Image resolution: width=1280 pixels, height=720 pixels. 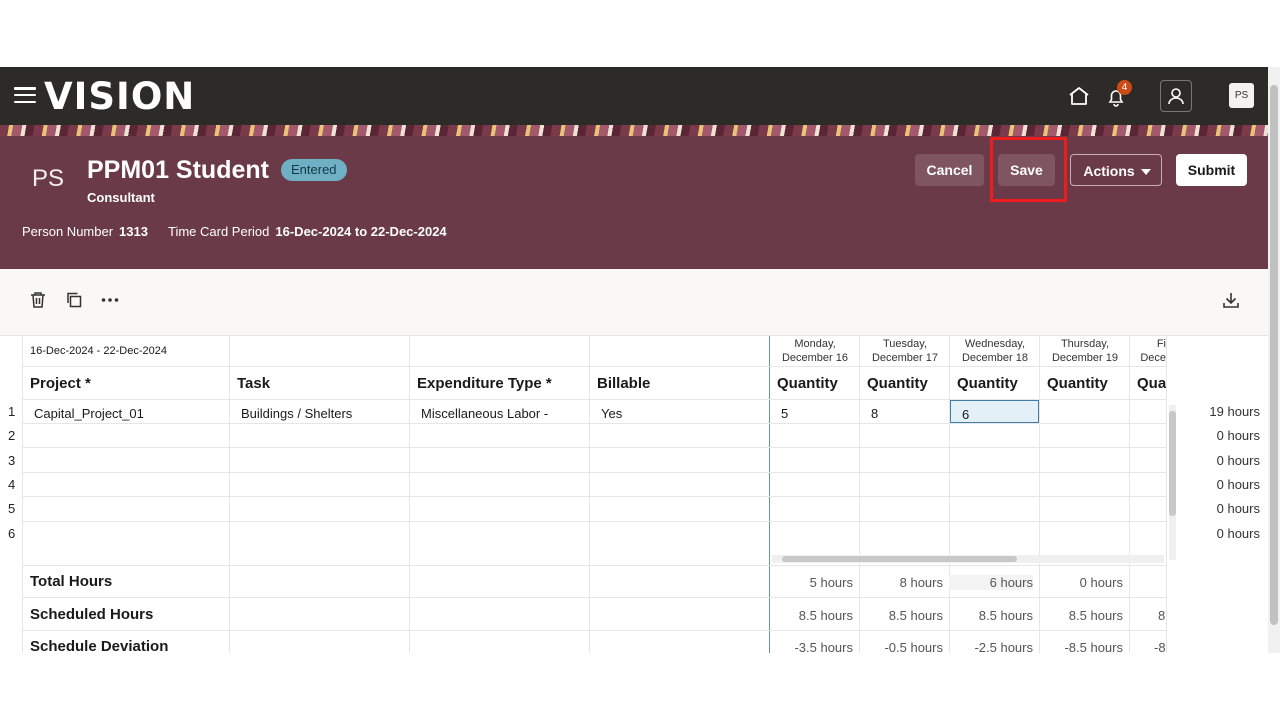 I want to click on actions-menu-button: Actions, so click(x=1116, y=170).